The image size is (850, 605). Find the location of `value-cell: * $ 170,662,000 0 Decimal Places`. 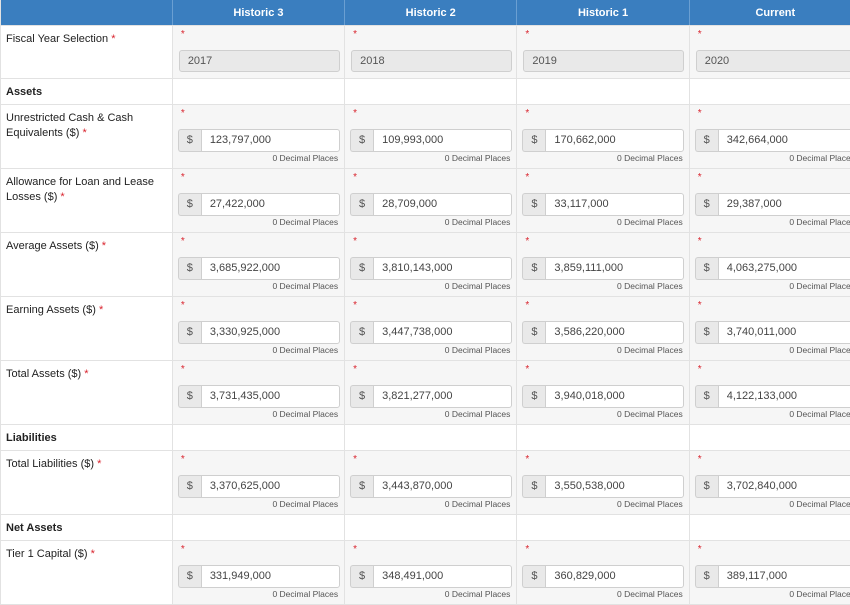

value-cell: * $ 170,662,000 0 Decimal Places is located at coordinates (603, 136).